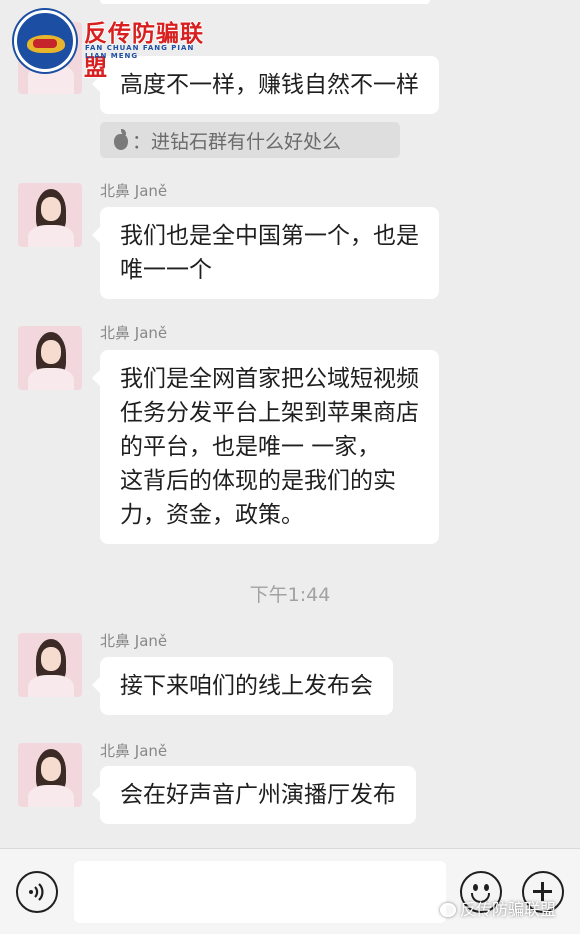  Describe the element at coordinates (45, 41) in the screenshot. I see `logo-badge-icon` at that location.